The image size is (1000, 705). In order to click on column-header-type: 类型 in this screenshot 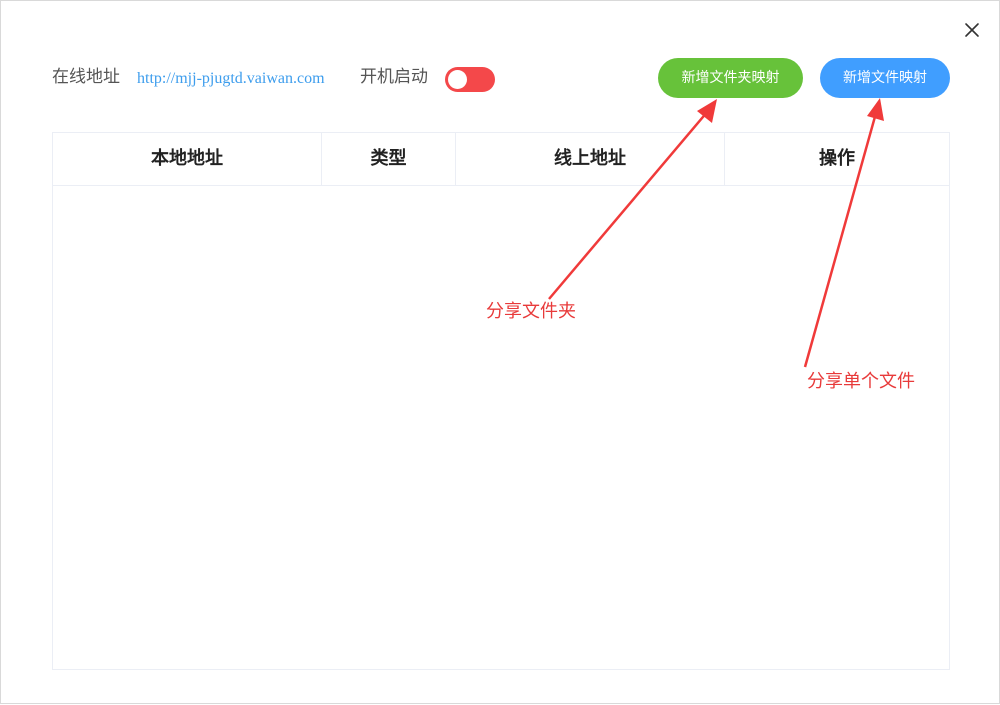, I will do `click(389, 159)`.